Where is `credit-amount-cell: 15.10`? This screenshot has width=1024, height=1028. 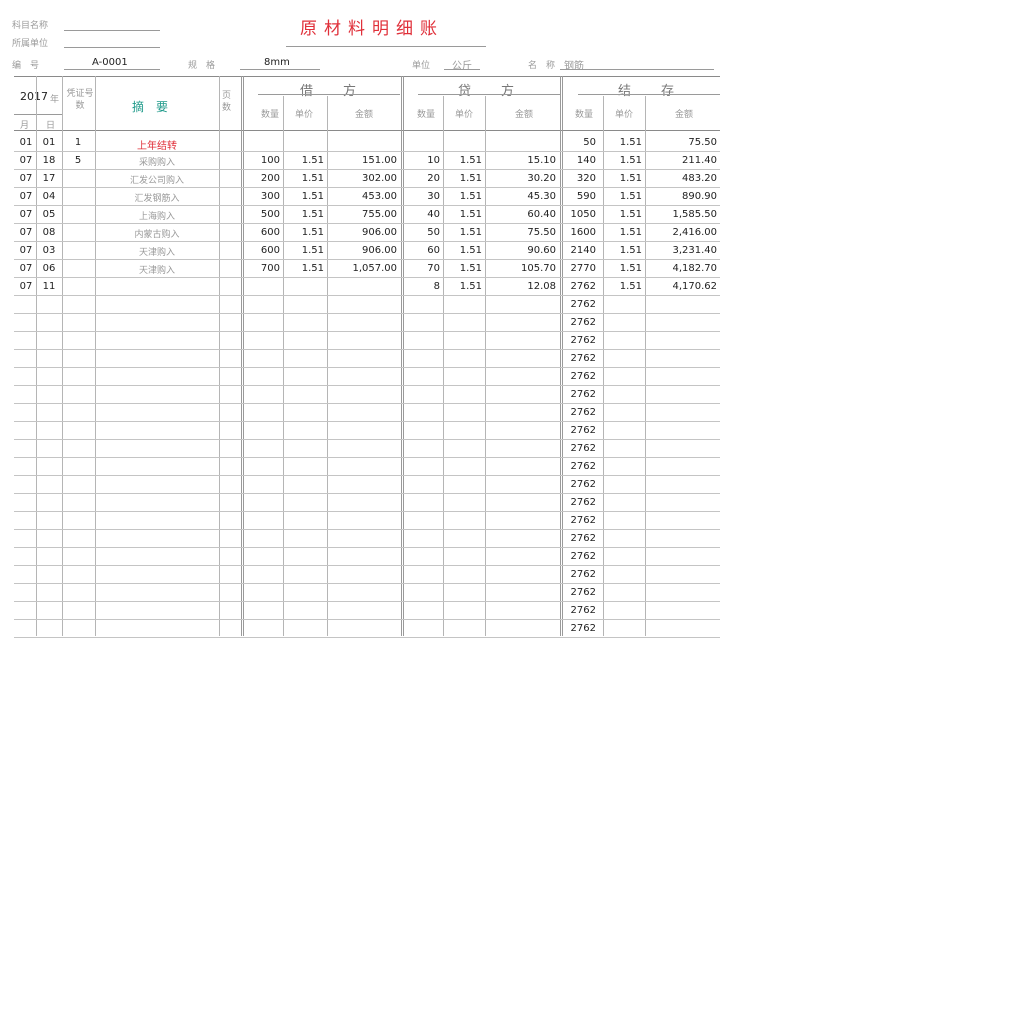
credit-amount-cell: 15.10 is located at coordinates (541, 160).